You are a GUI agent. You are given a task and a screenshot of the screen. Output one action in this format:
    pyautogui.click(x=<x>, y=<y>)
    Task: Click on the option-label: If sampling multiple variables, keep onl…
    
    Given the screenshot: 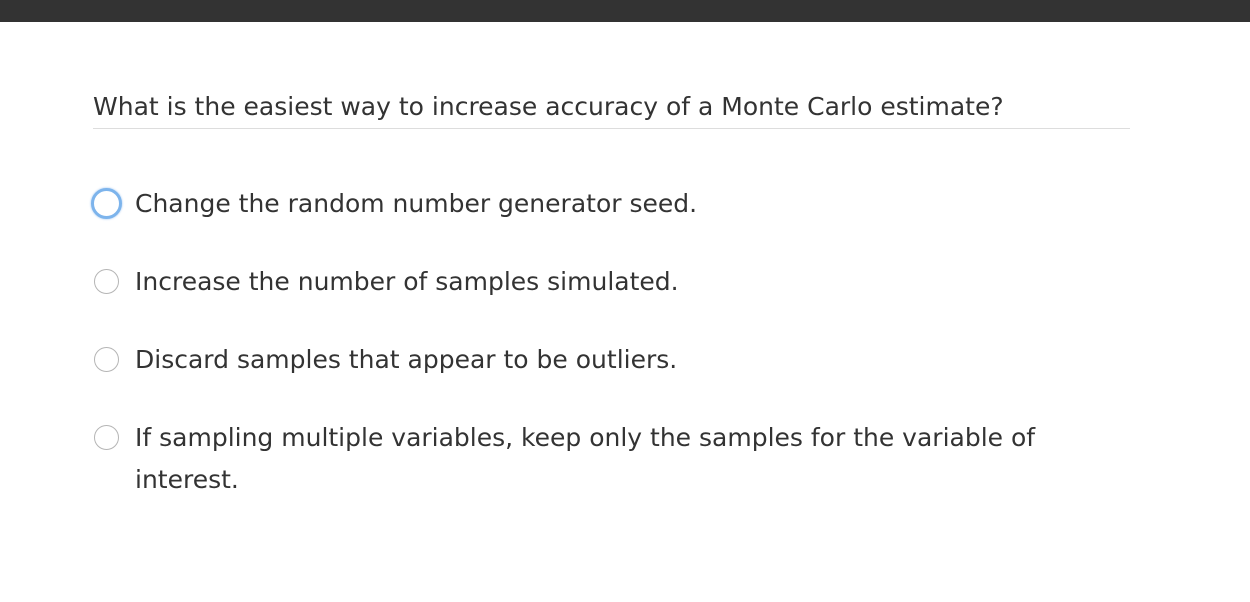 What is the action you would take?
    pyautogui.click(x=610, y=459)
    